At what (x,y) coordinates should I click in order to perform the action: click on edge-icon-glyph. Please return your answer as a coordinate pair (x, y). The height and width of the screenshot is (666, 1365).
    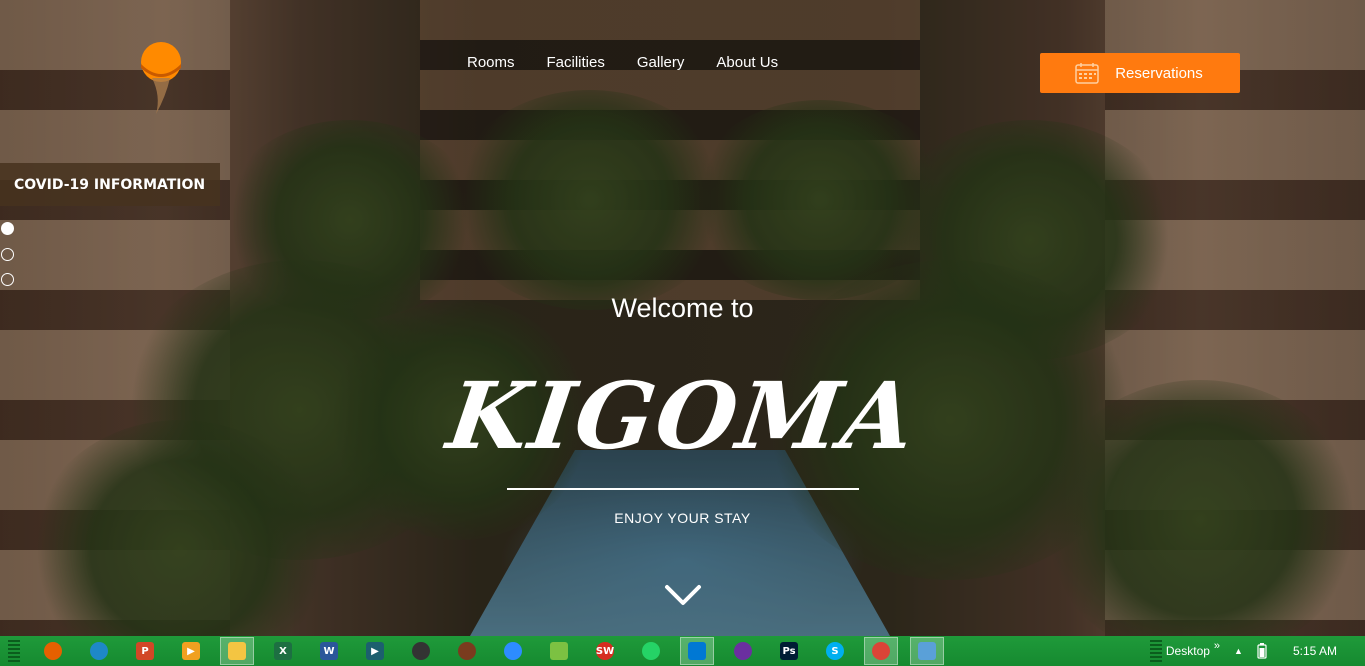
    Looking at the image, I should click on (99, 651).